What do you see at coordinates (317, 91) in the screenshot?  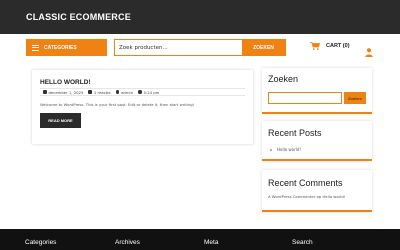 I see `search-widget: Zoeken Zoeken` at bounding box center [317, 91].